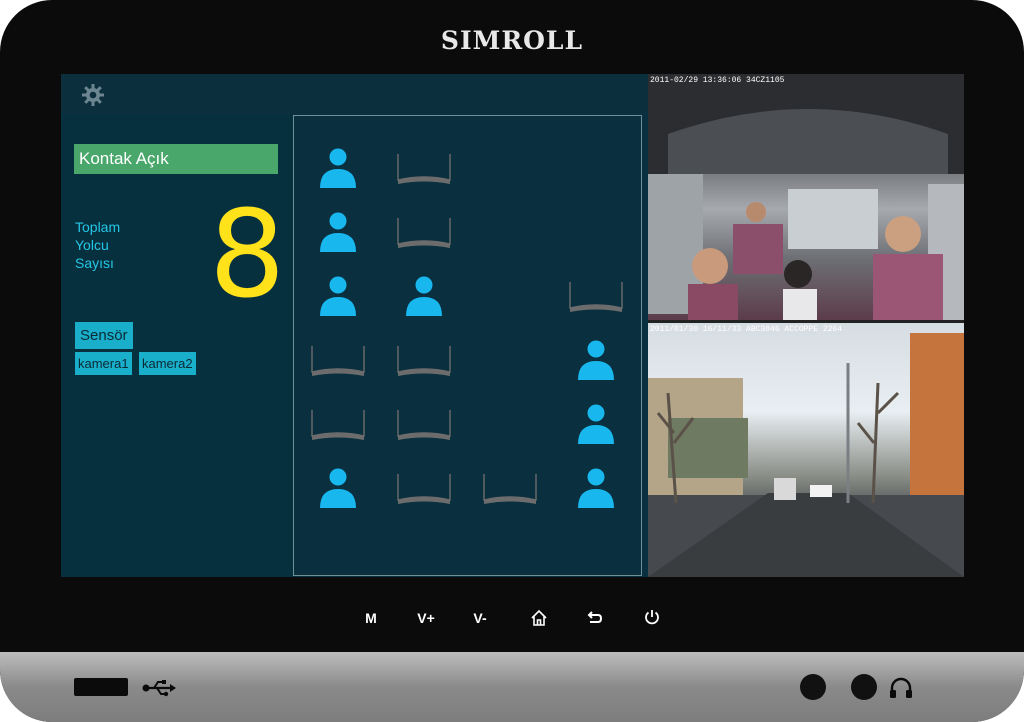 The height and width of the screenshot is (722, 1024). I want to click on camera1-osd: 2011-02/29 13:36:06 34CZ1105, so click(717, 80).